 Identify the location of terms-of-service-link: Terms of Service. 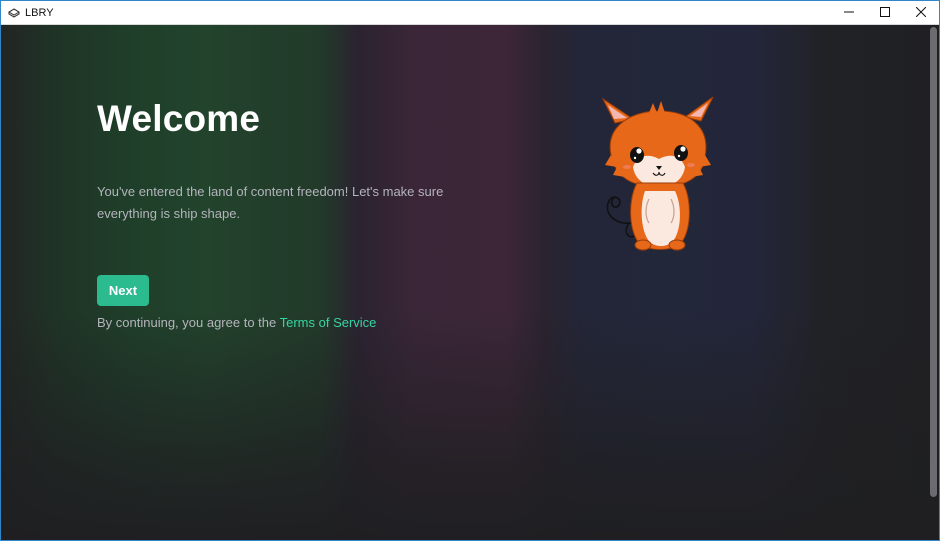
(328, 322).